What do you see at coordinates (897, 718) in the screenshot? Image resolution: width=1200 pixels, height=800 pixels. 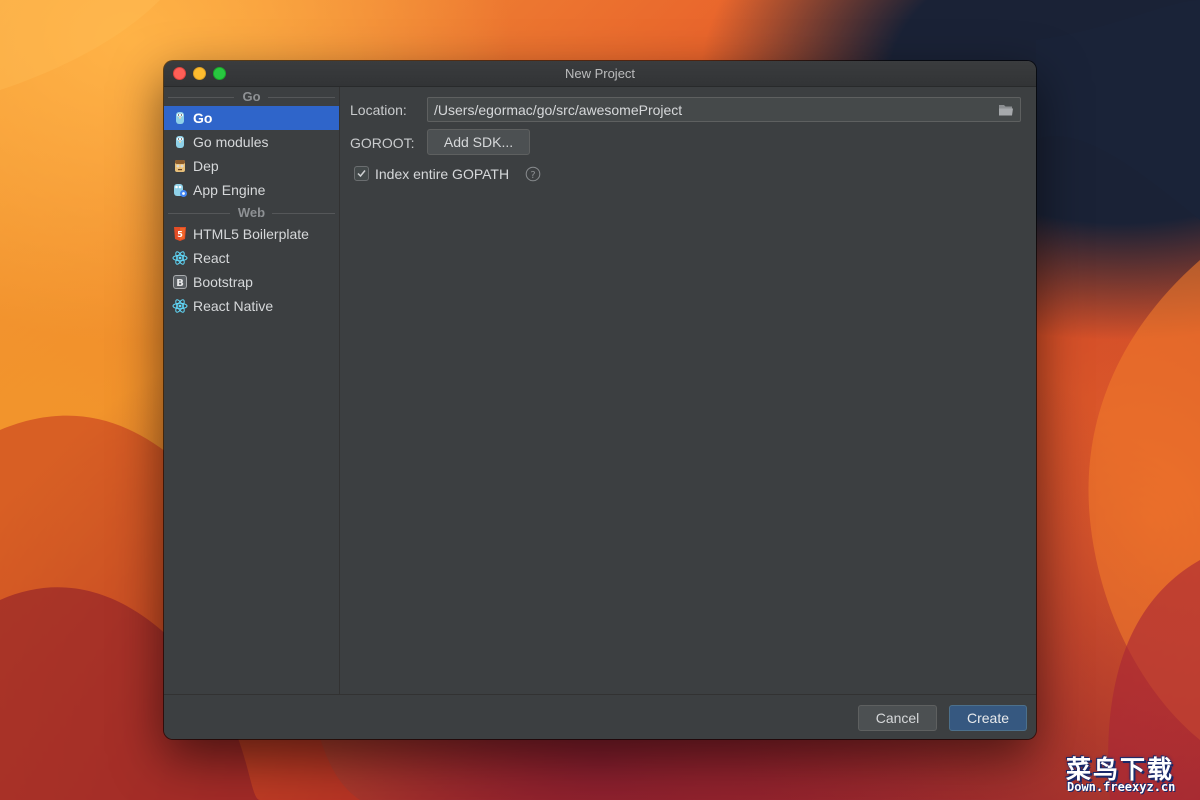 I see `cancel-button: Cancel` at bounding box center [897, 718].